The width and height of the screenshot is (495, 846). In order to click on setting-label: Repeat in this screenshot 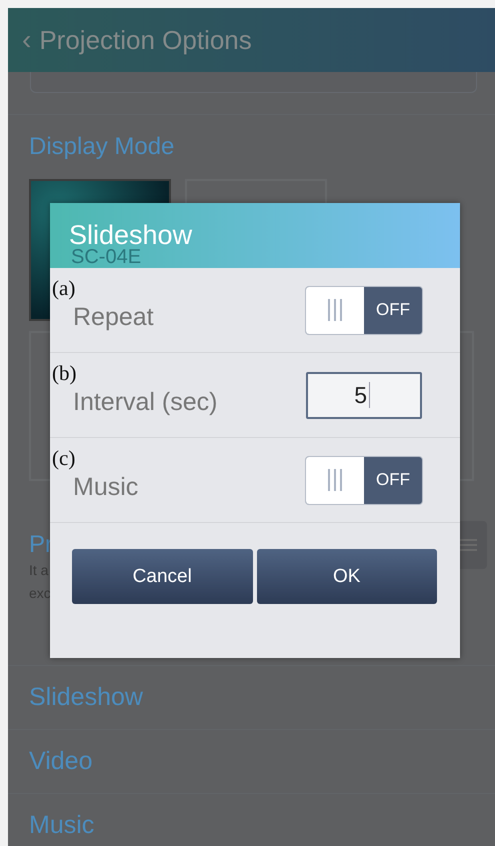, I will do `click(113, 317)`.